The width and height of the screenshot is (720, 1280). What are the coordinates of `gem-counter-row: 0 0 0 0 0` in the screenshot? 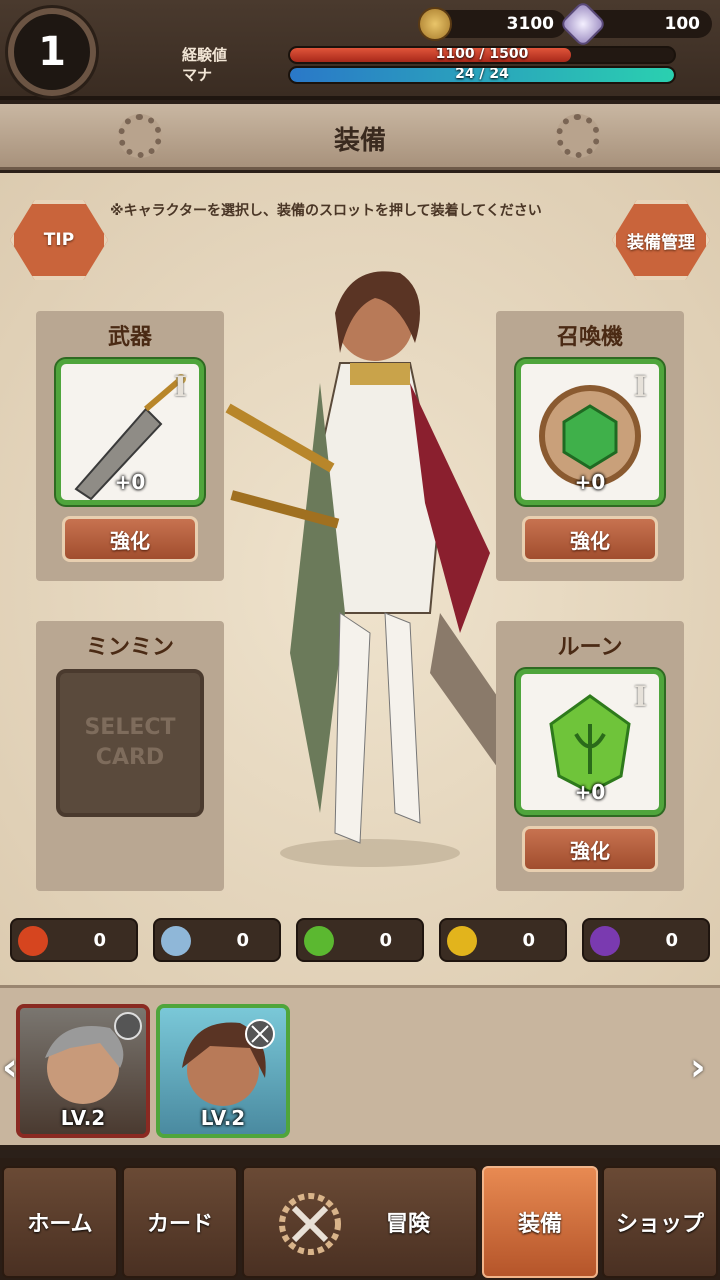 It's located at (360, 940).